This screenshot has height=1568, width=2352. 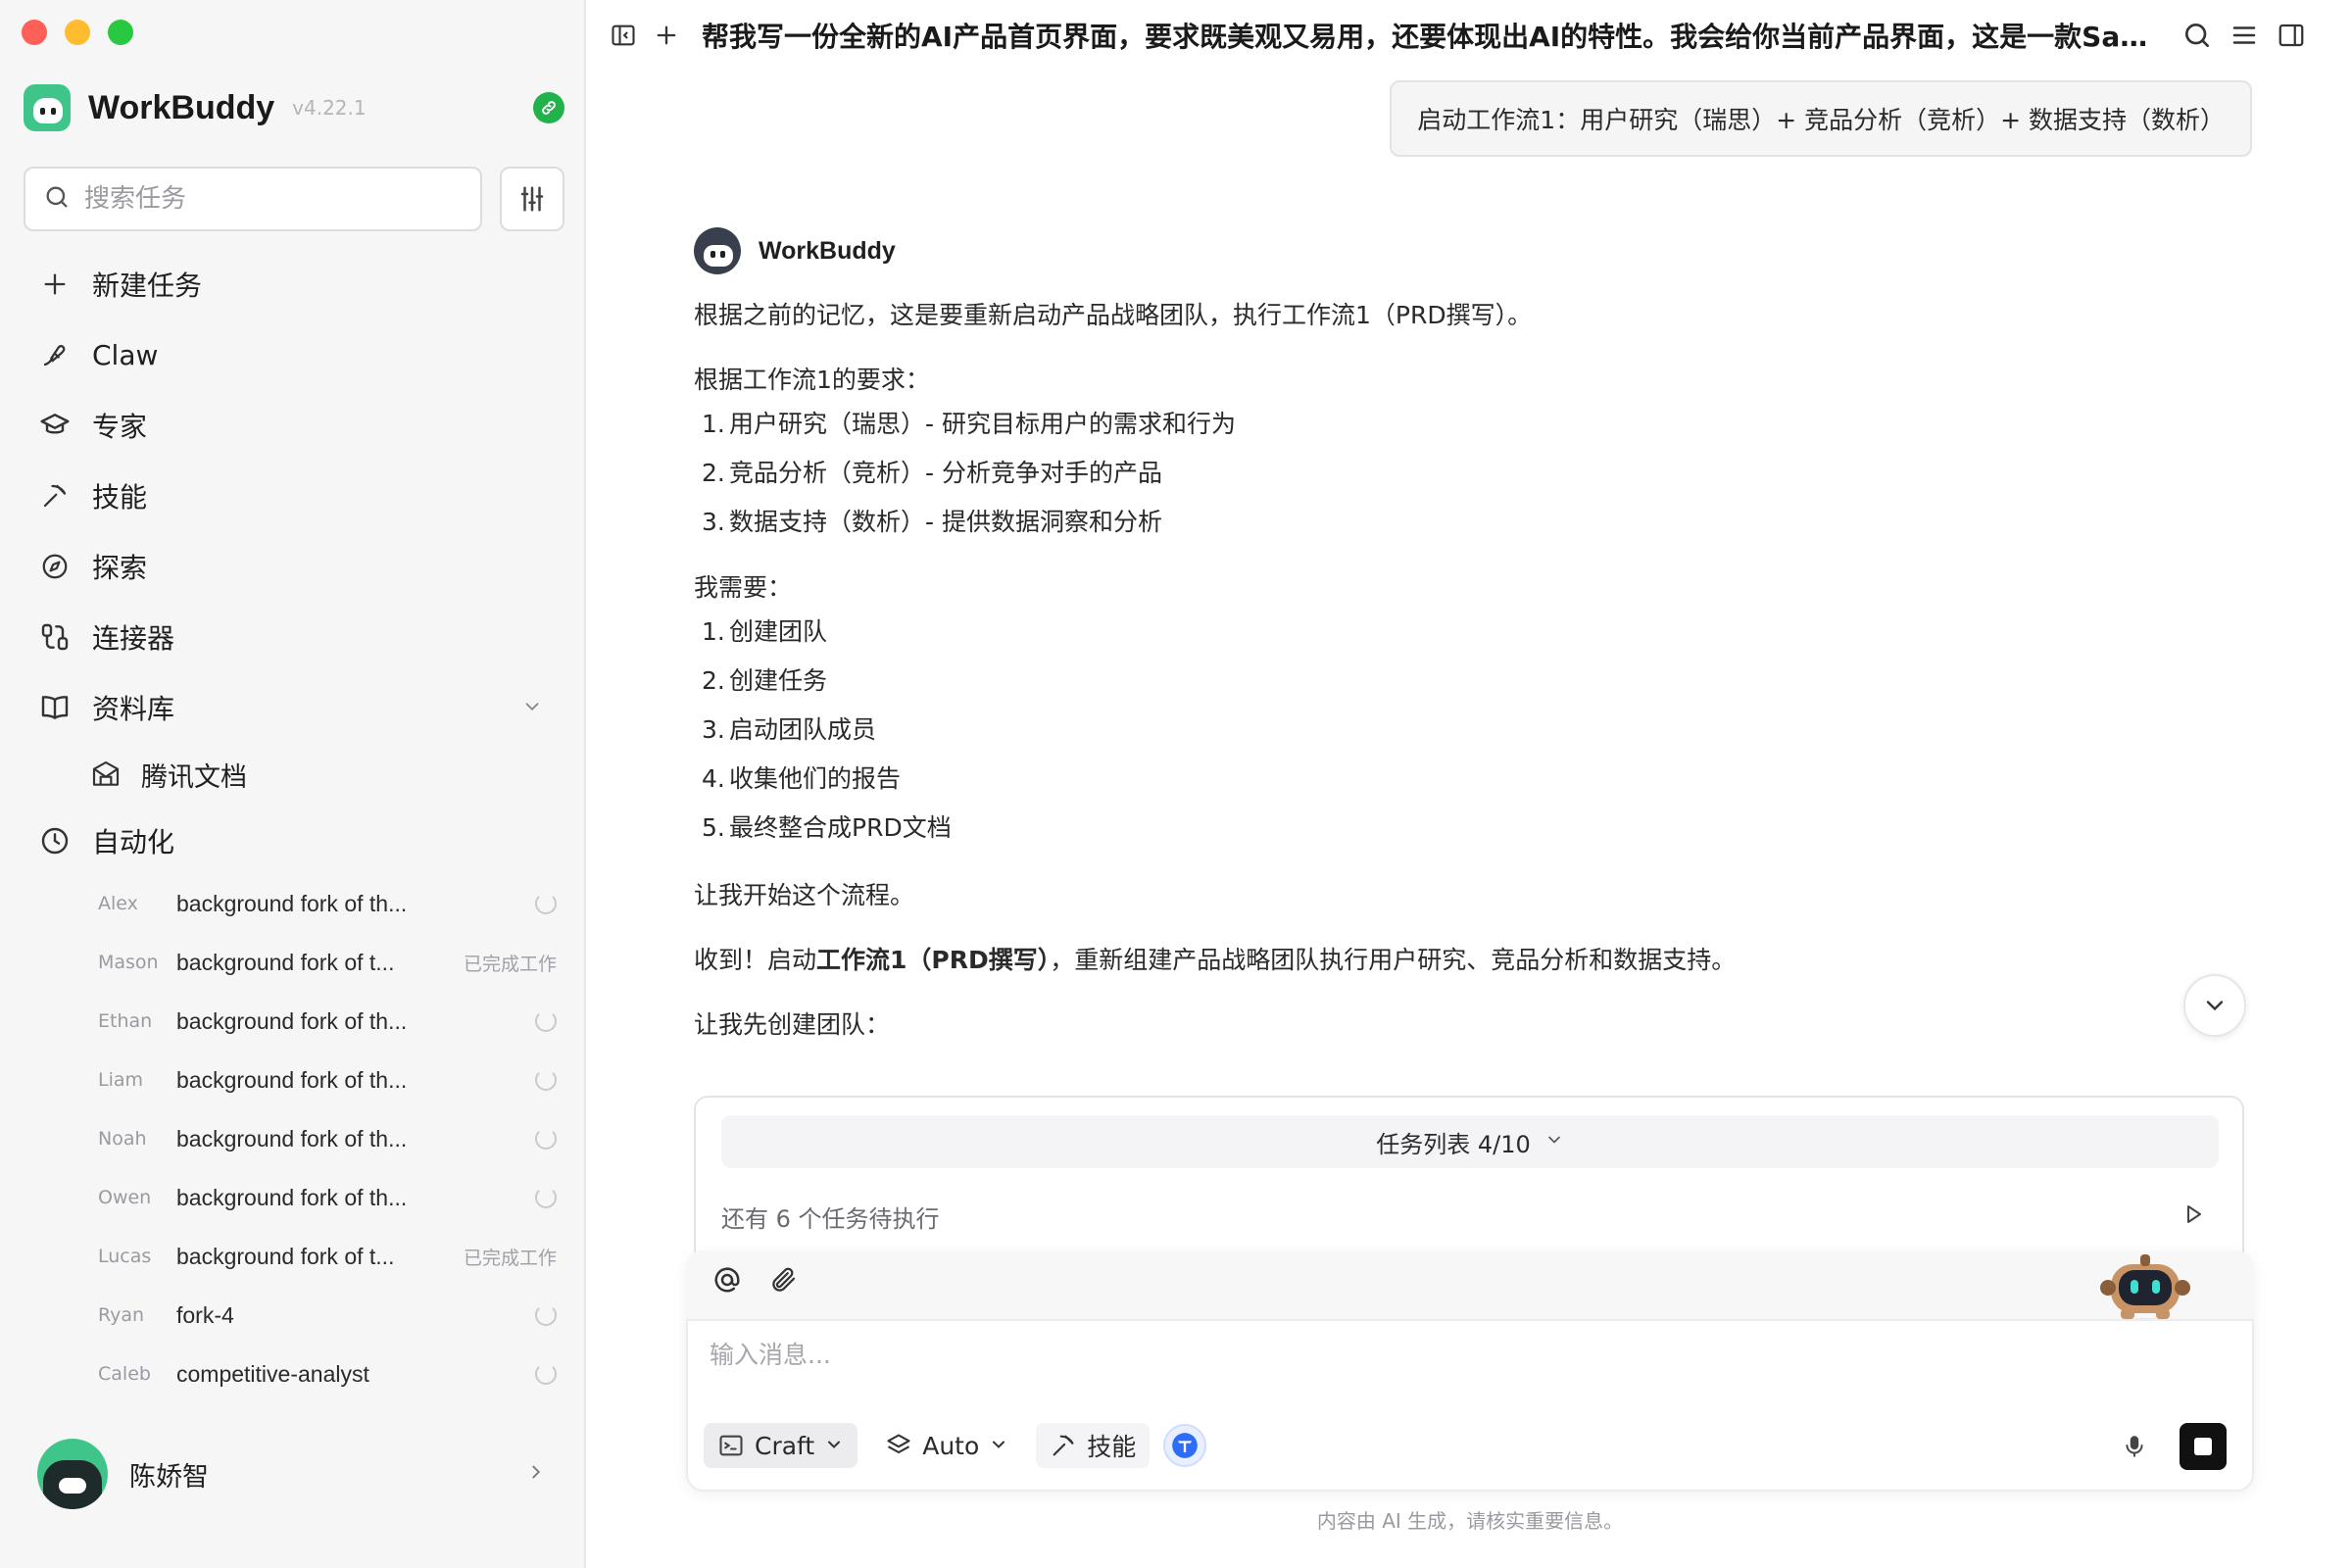 I want to click on user-message-text: 启动工作流1：用户研究（瑞思）+ 竞品分析（竞析）+ 数据支持（数析）, so click(x=1821, y=120).